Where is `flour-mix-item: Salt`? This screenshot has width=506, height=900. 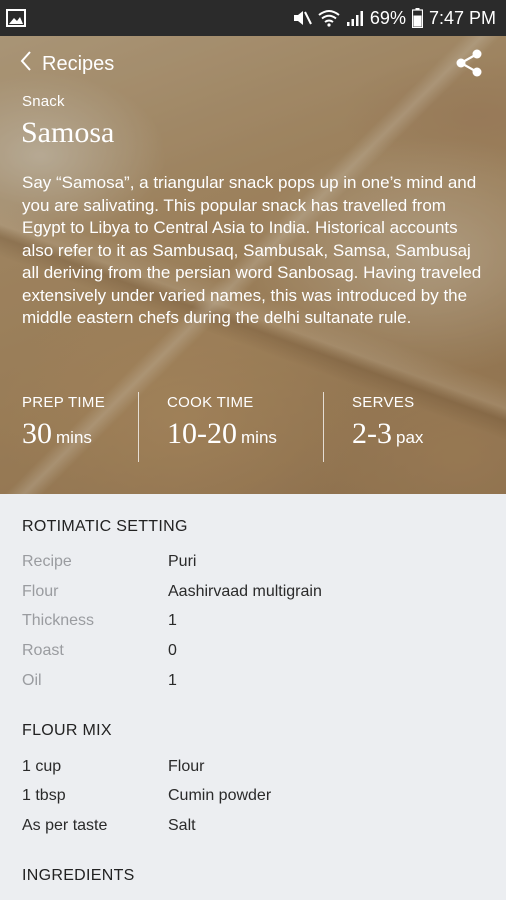 flour-mix-item: Salt is located at coordinates (182, 825).